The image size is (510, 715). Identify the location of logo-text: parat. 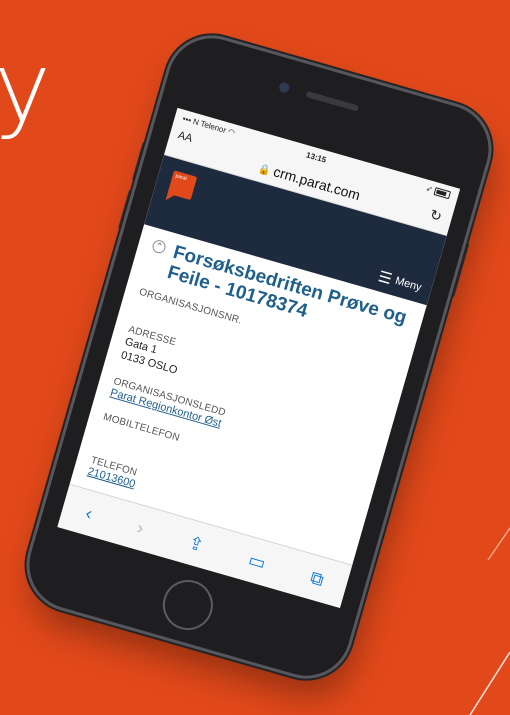
(181, 178).